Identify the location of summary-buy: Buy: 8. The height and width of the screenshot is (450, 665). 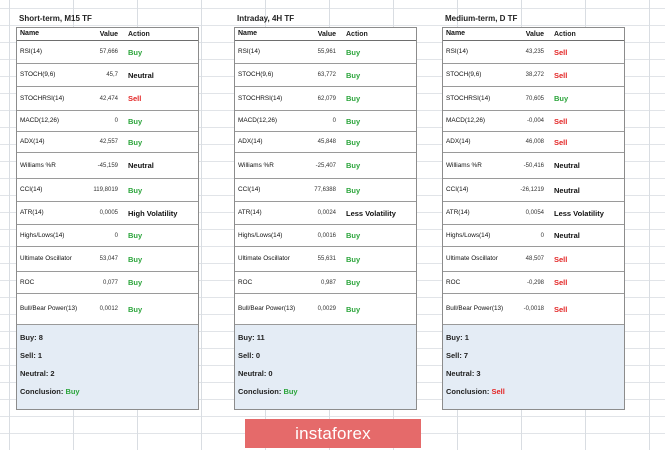
(31, 337).